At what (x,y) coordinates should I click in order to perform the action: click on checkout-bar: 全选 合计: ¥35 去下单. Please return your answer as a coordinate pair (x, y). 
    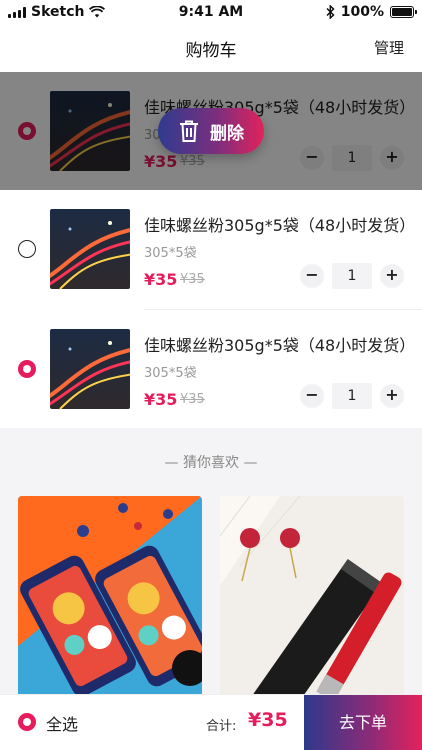
    Looking at the image, I should click on (211, 722).